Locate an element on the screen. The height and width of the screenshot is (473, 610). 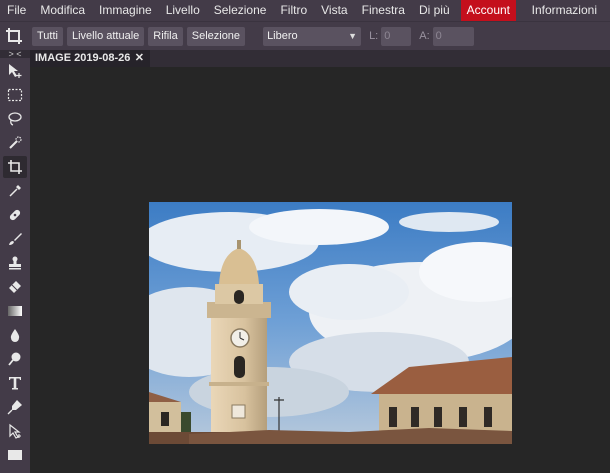
document-tab-title: IMAGE 2019-08-26 is located at coordinates (83, 58).